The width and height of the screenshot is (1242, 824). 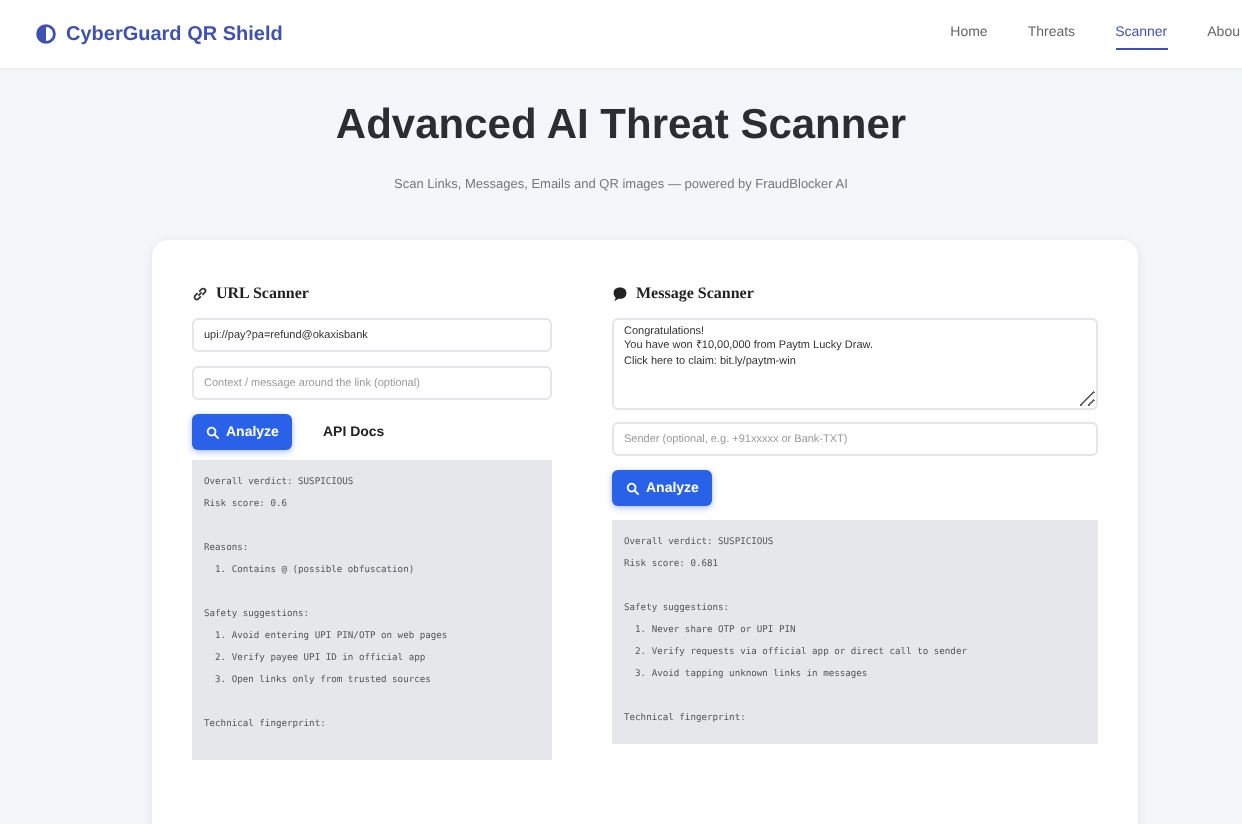 I want to click on section-heading: Message Scanner, so click(x=695, y=293).